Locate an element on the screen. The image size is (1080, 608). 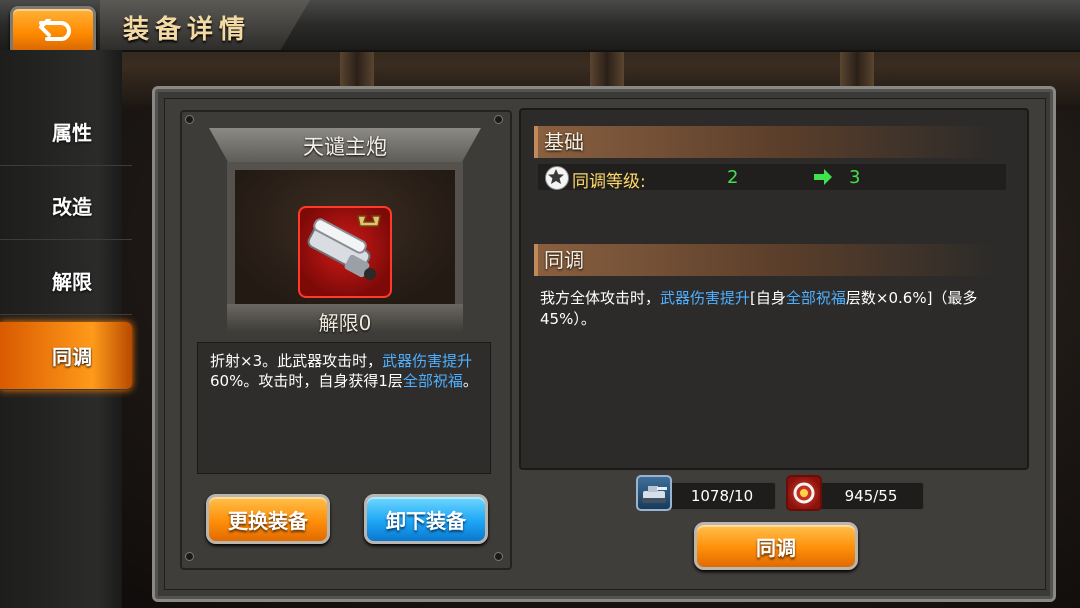
core-graphic is located at coordinates (804, 493).